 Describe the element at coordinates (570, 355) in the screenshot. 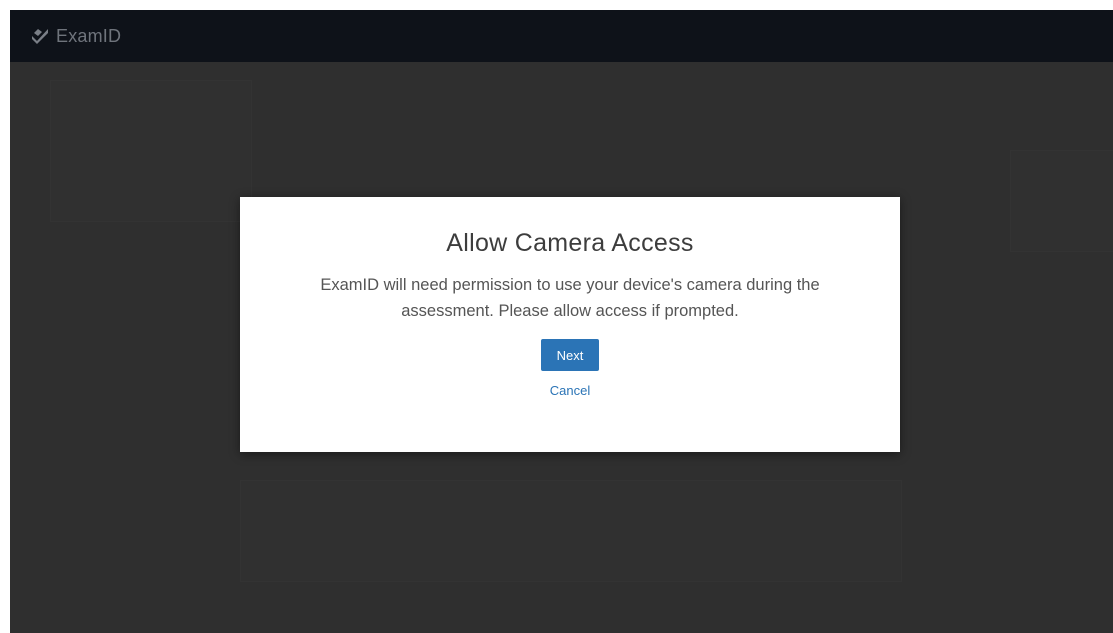

I see `next-button: Next` at that location.